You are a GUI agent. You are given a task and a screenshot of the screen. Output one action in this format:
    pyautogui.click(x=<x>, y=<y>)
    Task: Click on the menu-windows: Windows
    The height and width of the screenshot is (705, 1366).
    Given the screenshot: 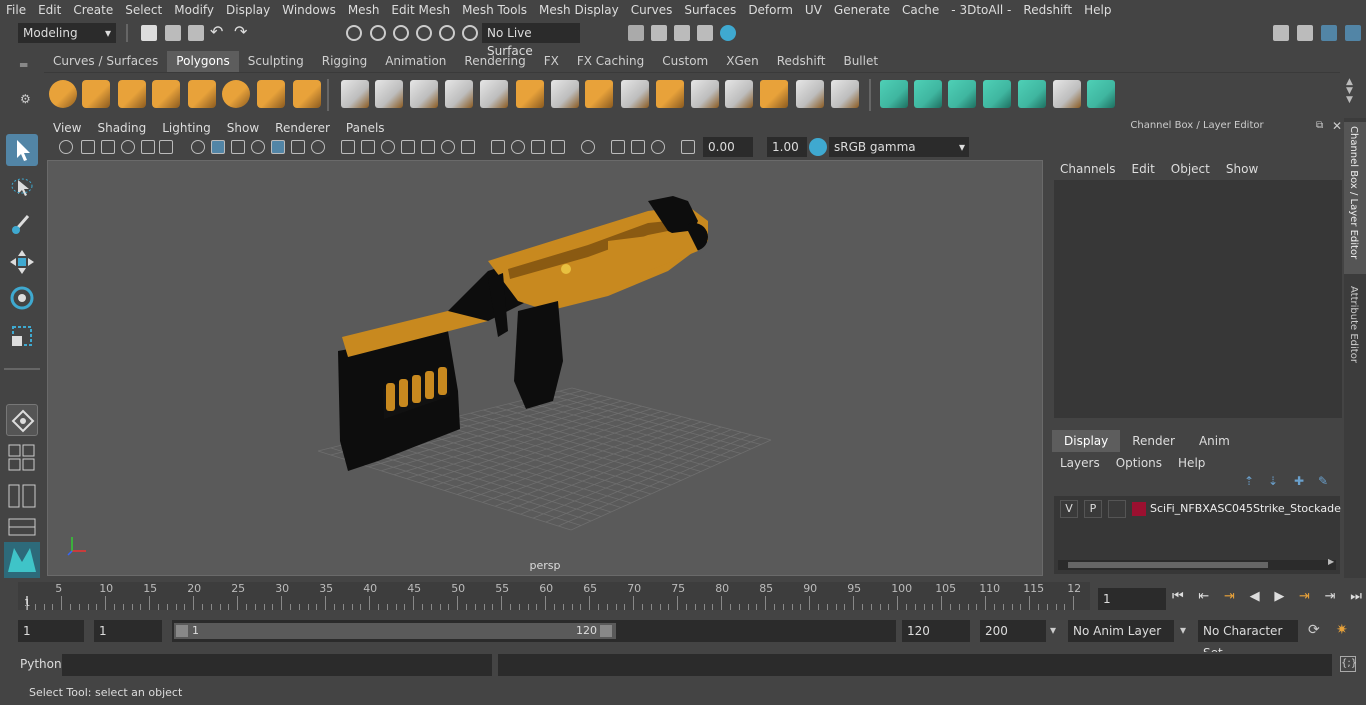 What is the action you would take?
    pyautogui.click(x=309, y=10)
    